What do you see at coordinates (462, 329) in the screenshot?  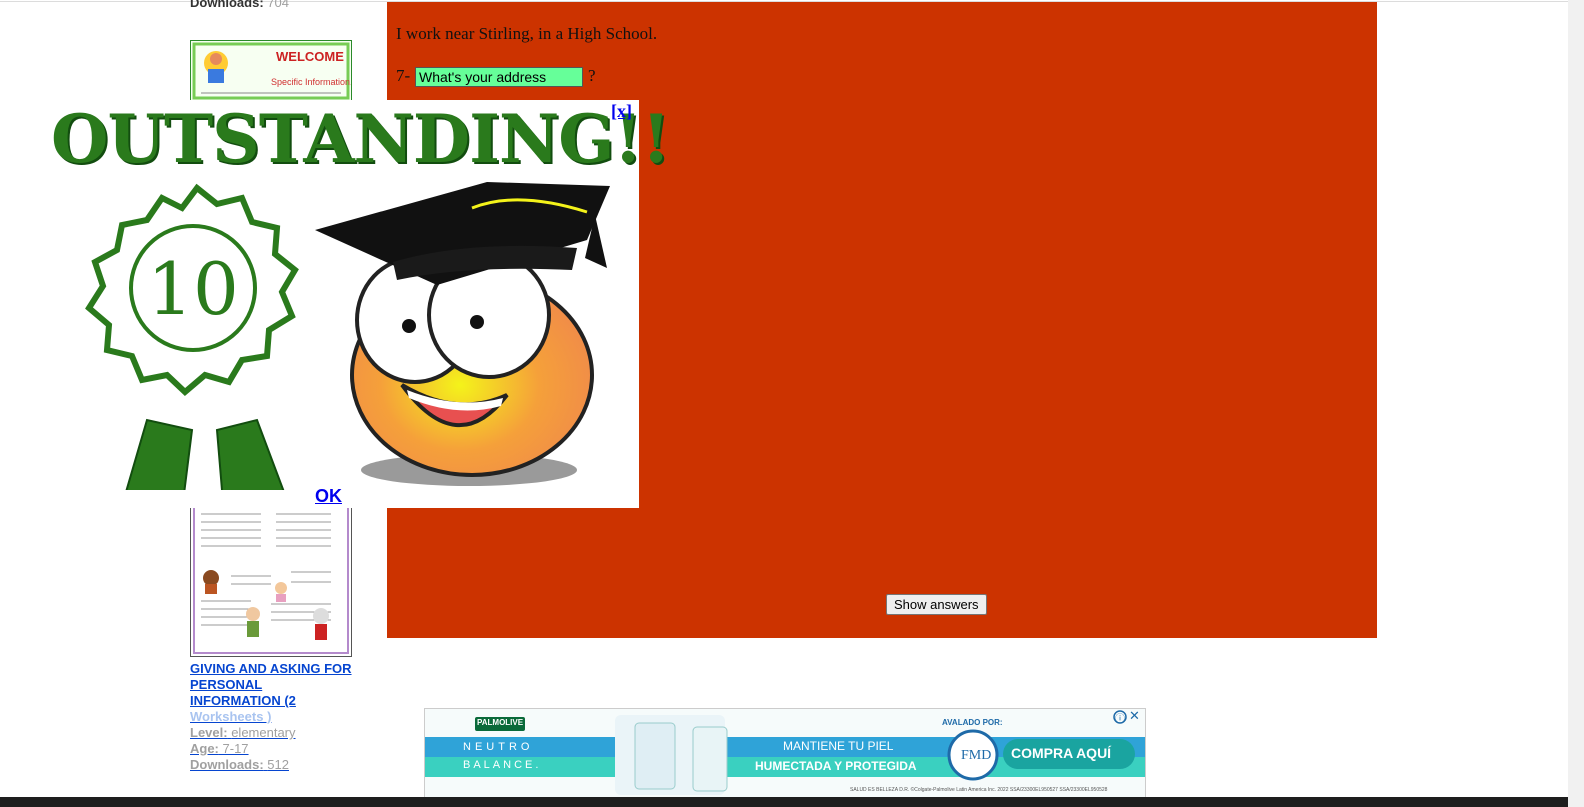 I see `graduate-smiley-icon` at bounding box center [462, 329].